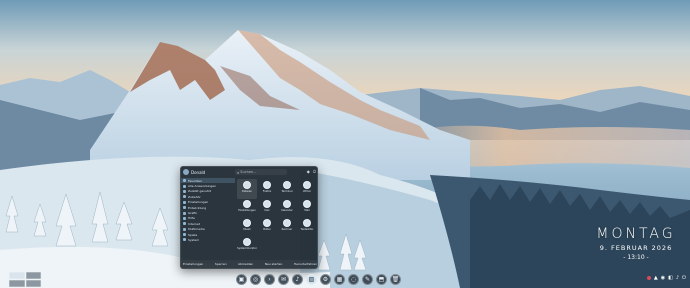  I want to click on terminal-icon, so click(287, 185).